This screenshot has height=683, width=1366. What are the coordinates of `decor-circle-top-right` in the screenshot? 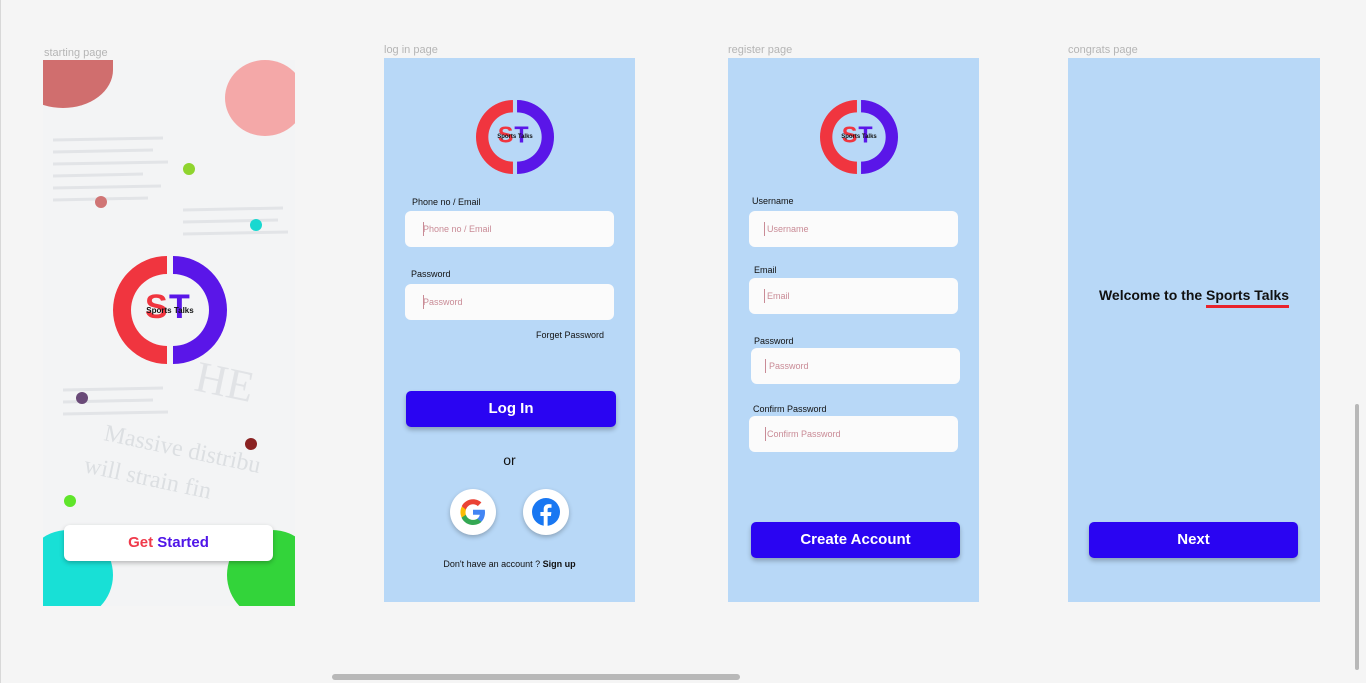 It's located at (260, 98).